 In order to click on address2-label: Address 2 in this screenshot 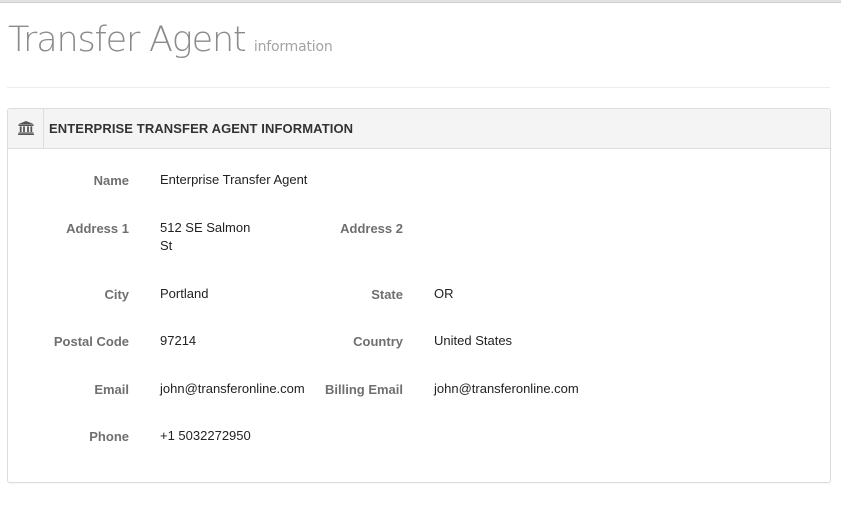, I will do `click(371, 228)`.